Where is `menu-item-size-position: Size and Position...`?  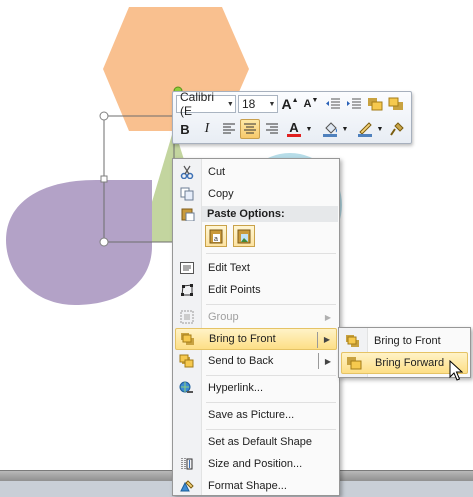
menu-item-size-position: Size and Position... is located at coordinates (256, 464).